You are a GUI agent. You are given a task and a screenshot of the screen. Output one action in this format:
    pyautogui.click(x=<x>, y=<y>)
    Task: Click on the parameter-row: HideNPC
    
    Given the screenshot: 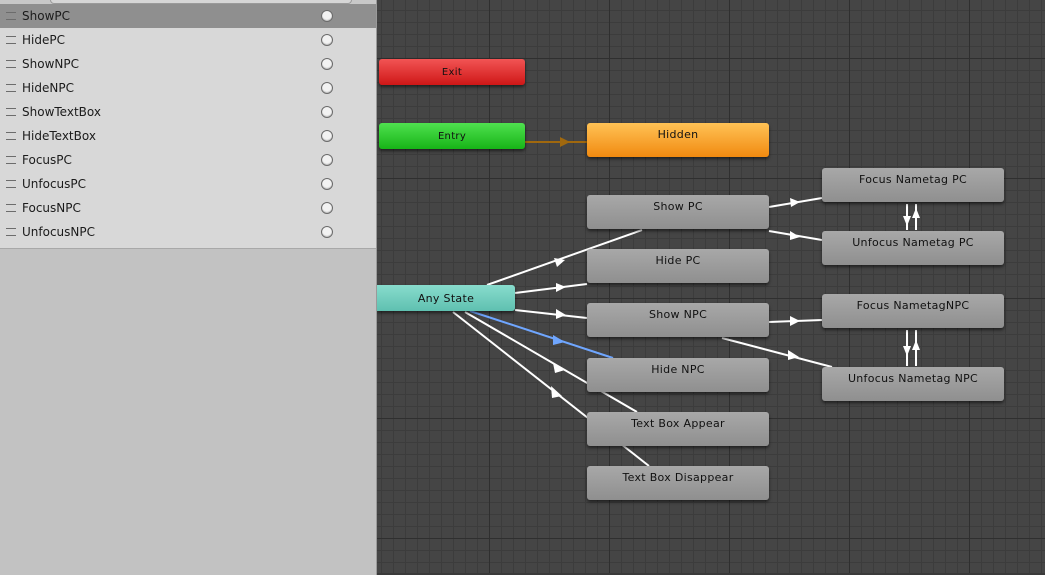 What is the action you would take?
    pyautogui.click(x=188, y=88)
    